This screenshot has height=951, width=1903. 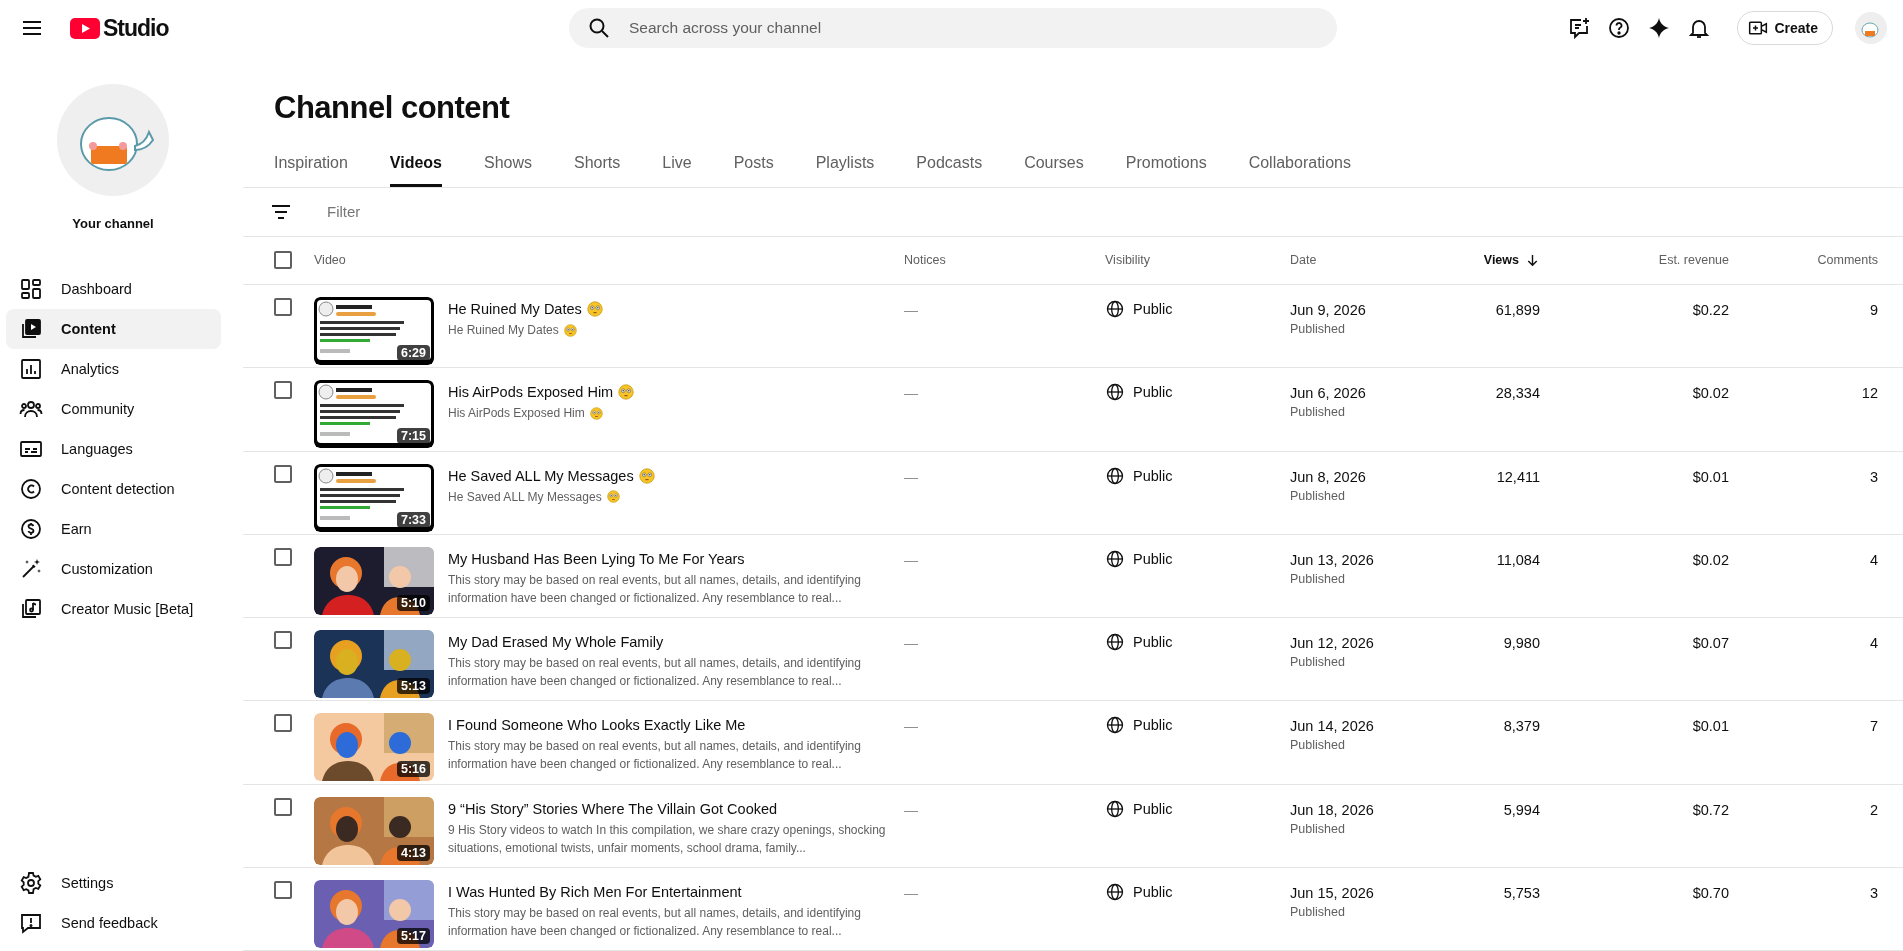 I want to click on column-header: Views, so click(x=1501, y=260).